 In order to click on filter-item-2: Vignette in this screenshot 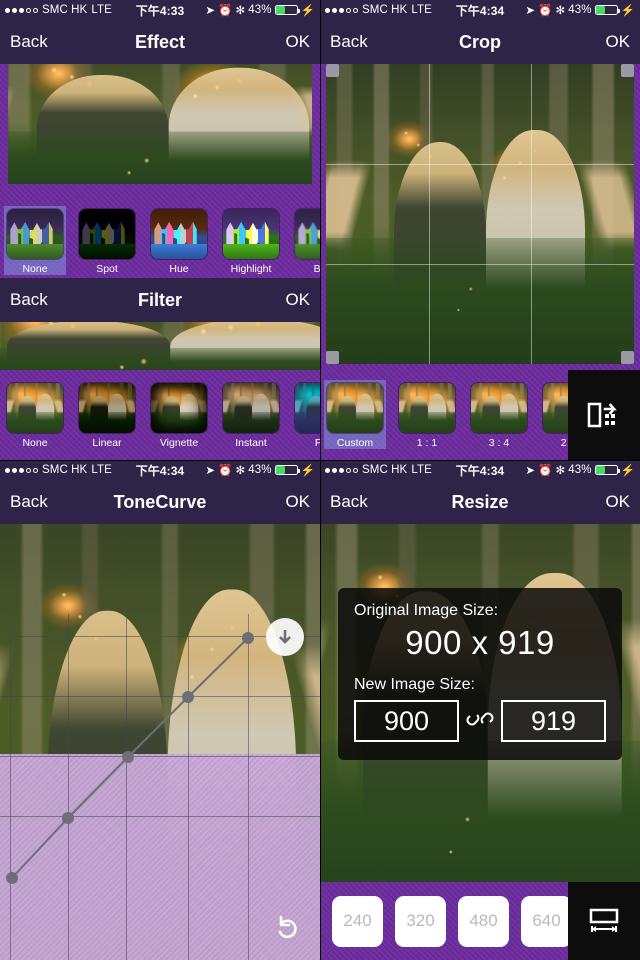, I will do `click(179, 415)`.